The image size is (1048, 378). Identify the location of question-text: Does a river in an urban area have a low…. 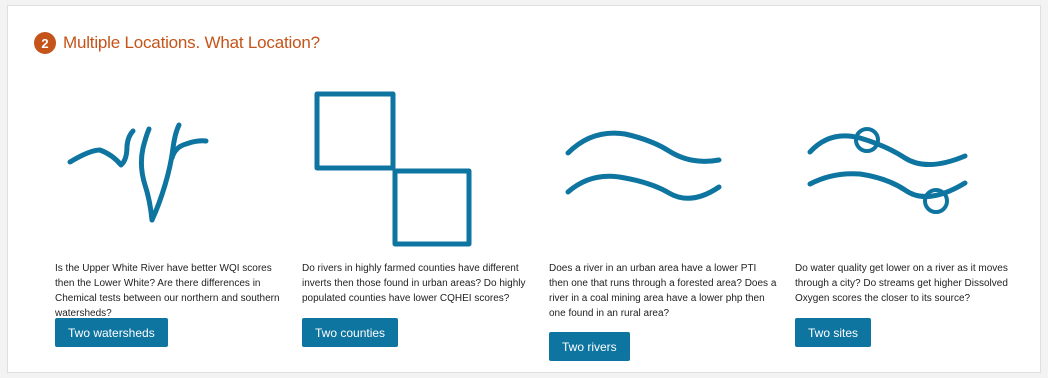
(663, 291).